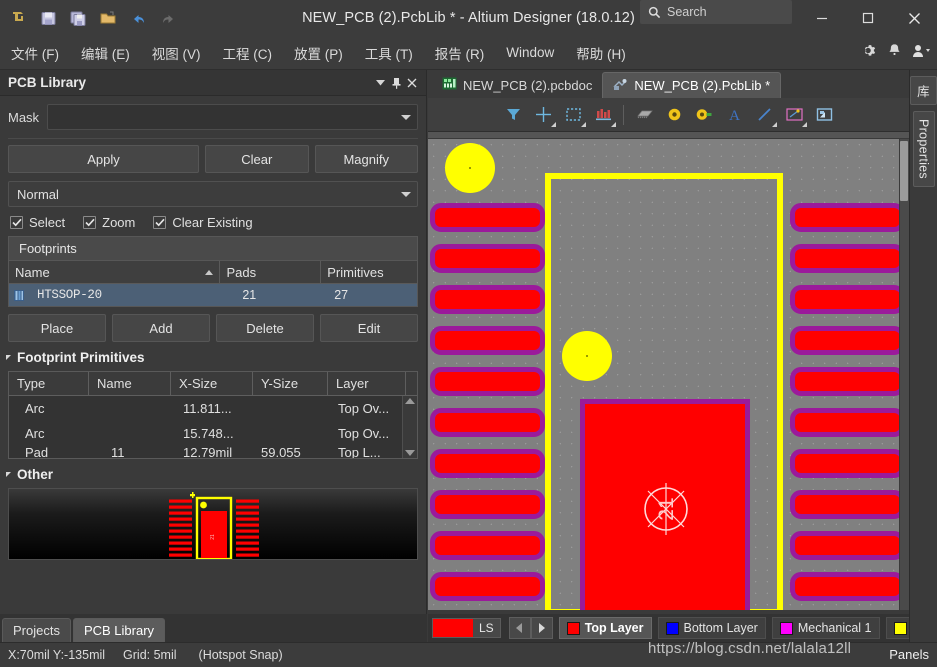 The image size is (937, 667). I want to click on chevron-down-icon, so click(380, 83).